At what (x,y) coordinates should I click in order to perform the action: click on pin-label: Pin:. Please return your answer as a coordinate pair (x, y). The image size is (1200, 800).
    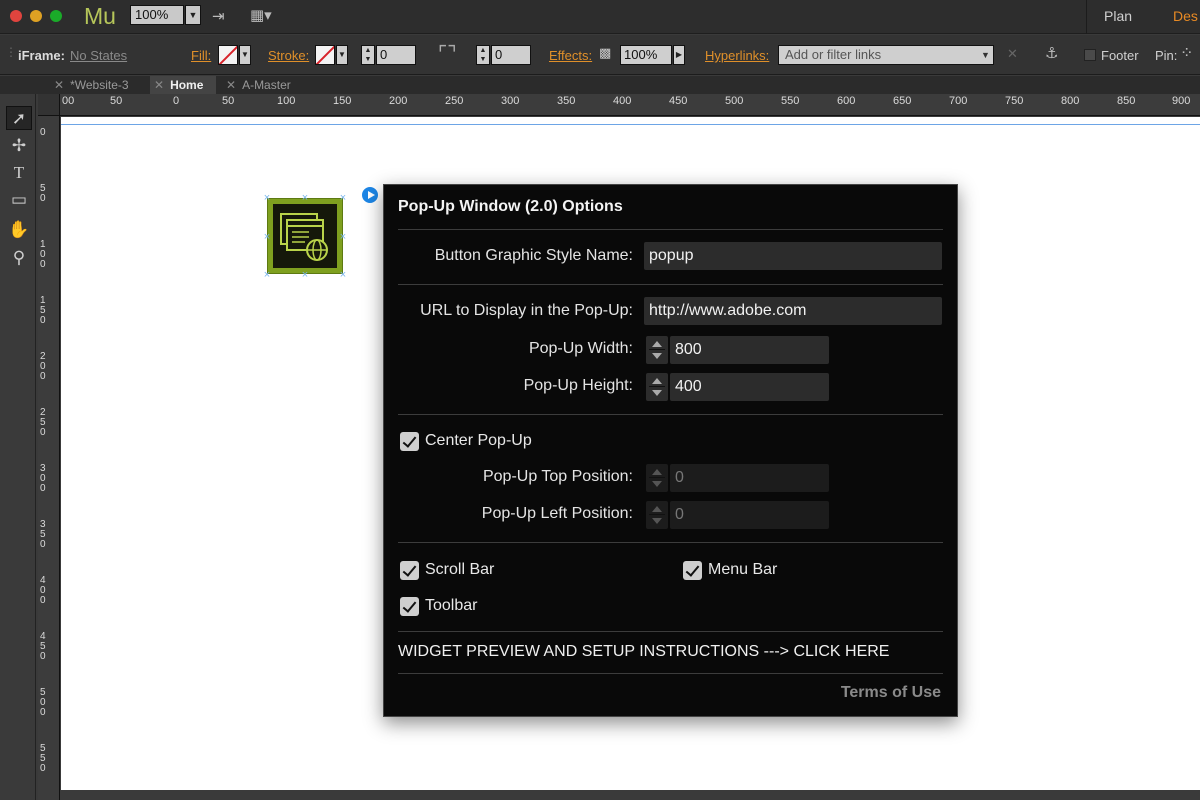
    Looking at the image, I should click on (1166, 55).